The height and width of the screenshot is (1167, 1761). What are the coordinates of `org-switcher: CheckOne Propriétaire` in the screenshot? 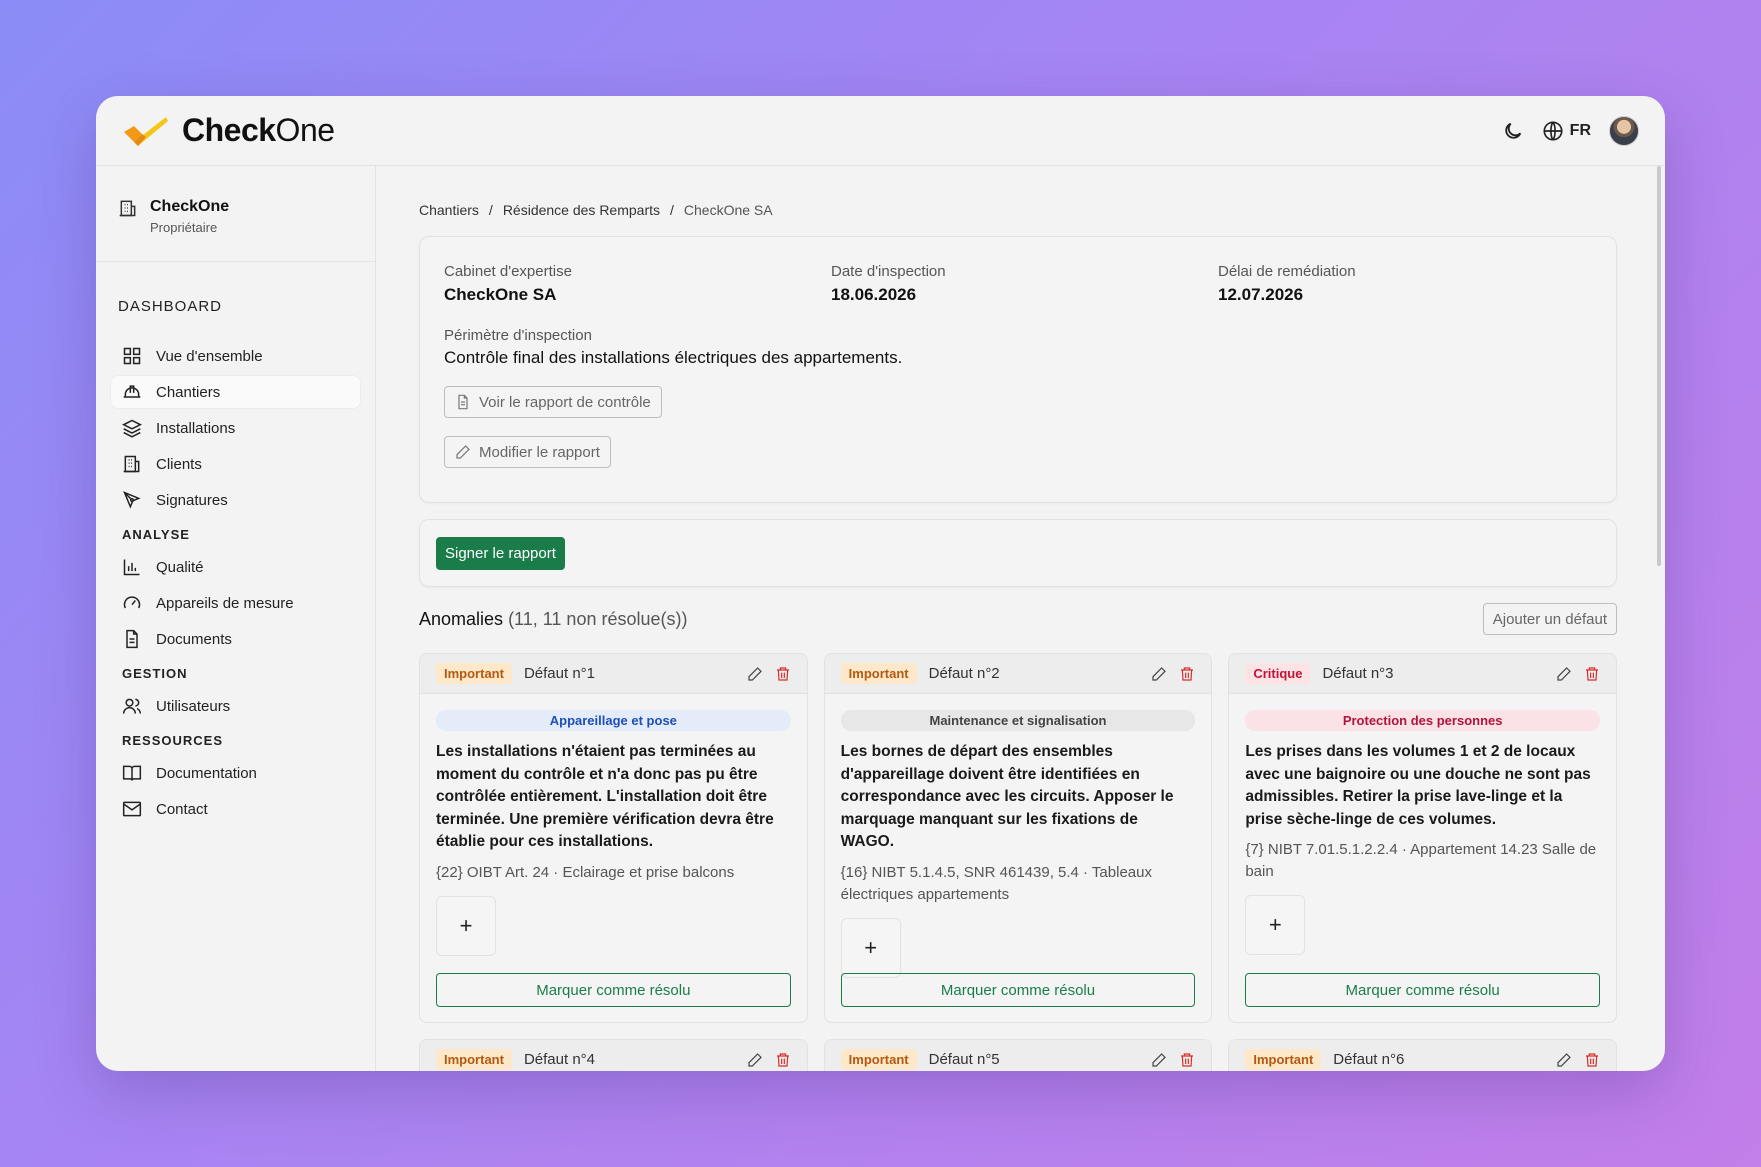 It's located at (235, 214).